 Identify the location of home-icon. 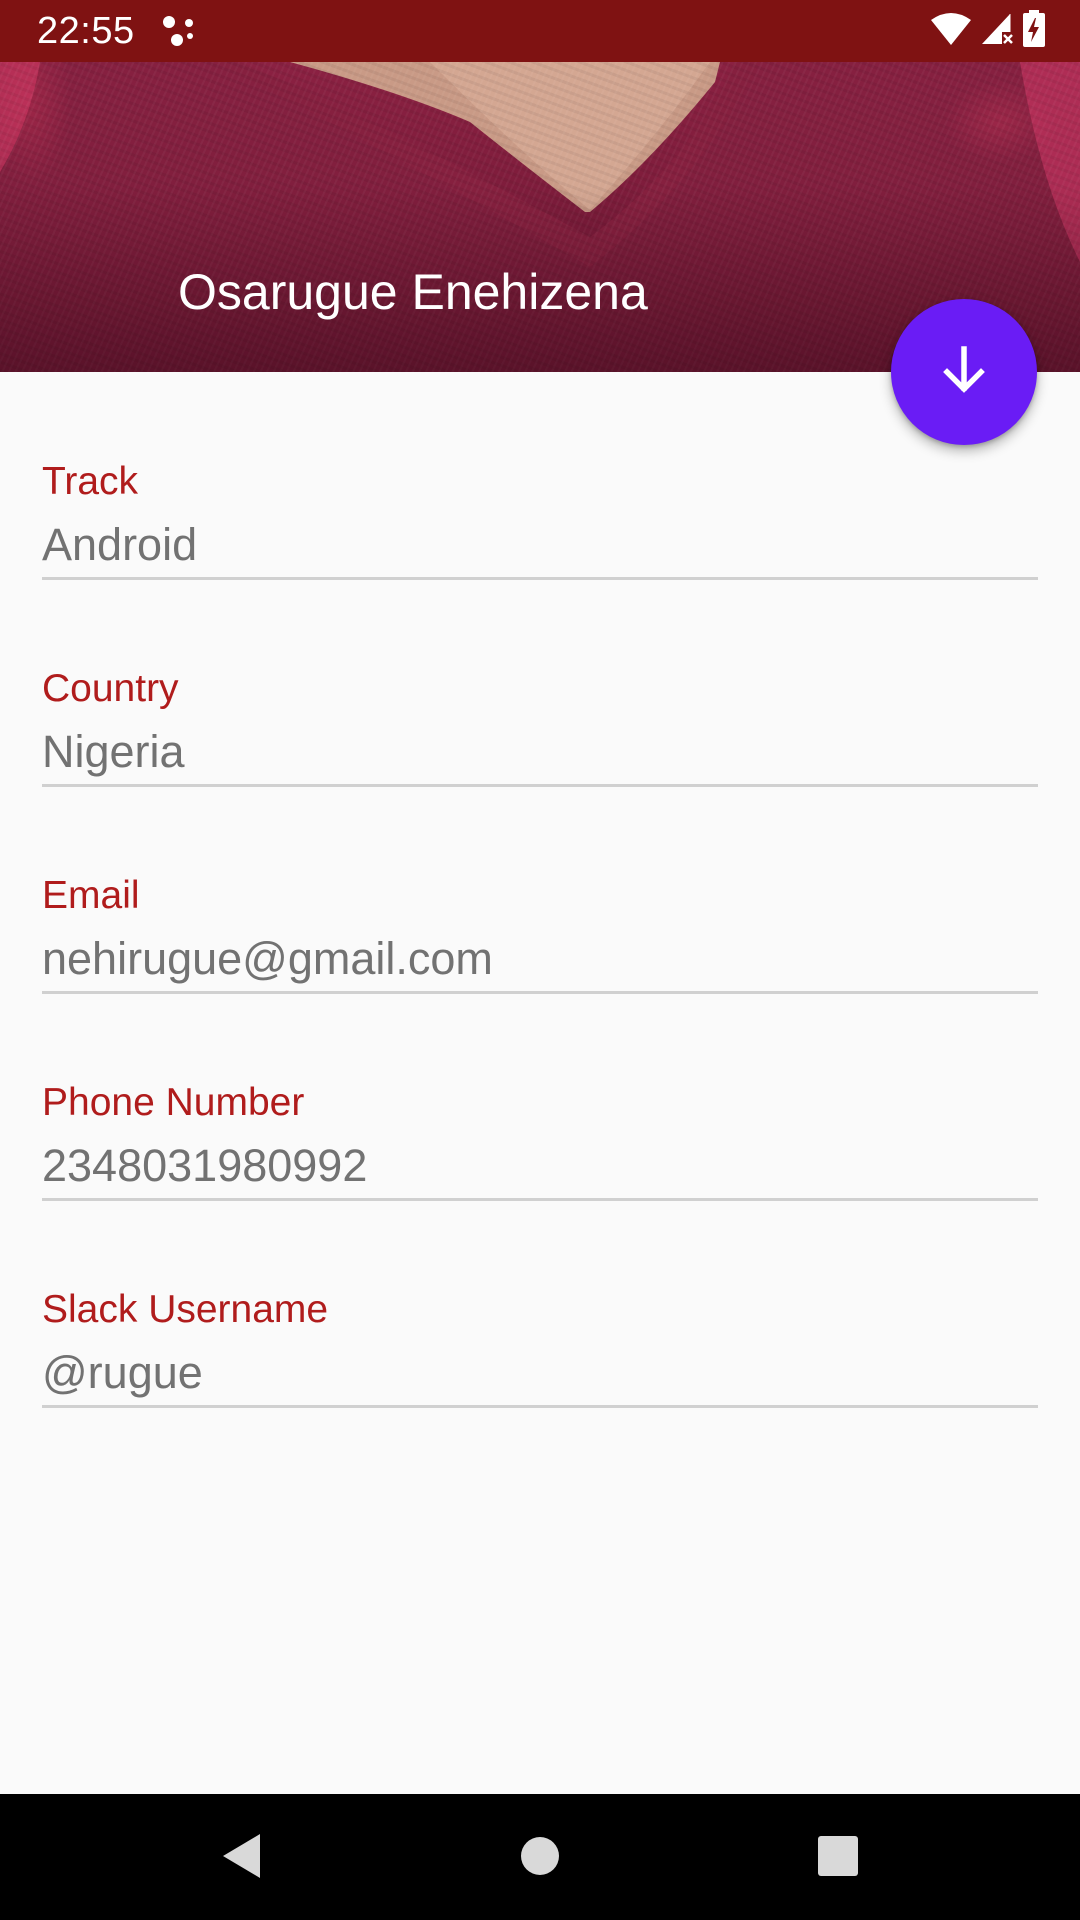
(540, 1858).